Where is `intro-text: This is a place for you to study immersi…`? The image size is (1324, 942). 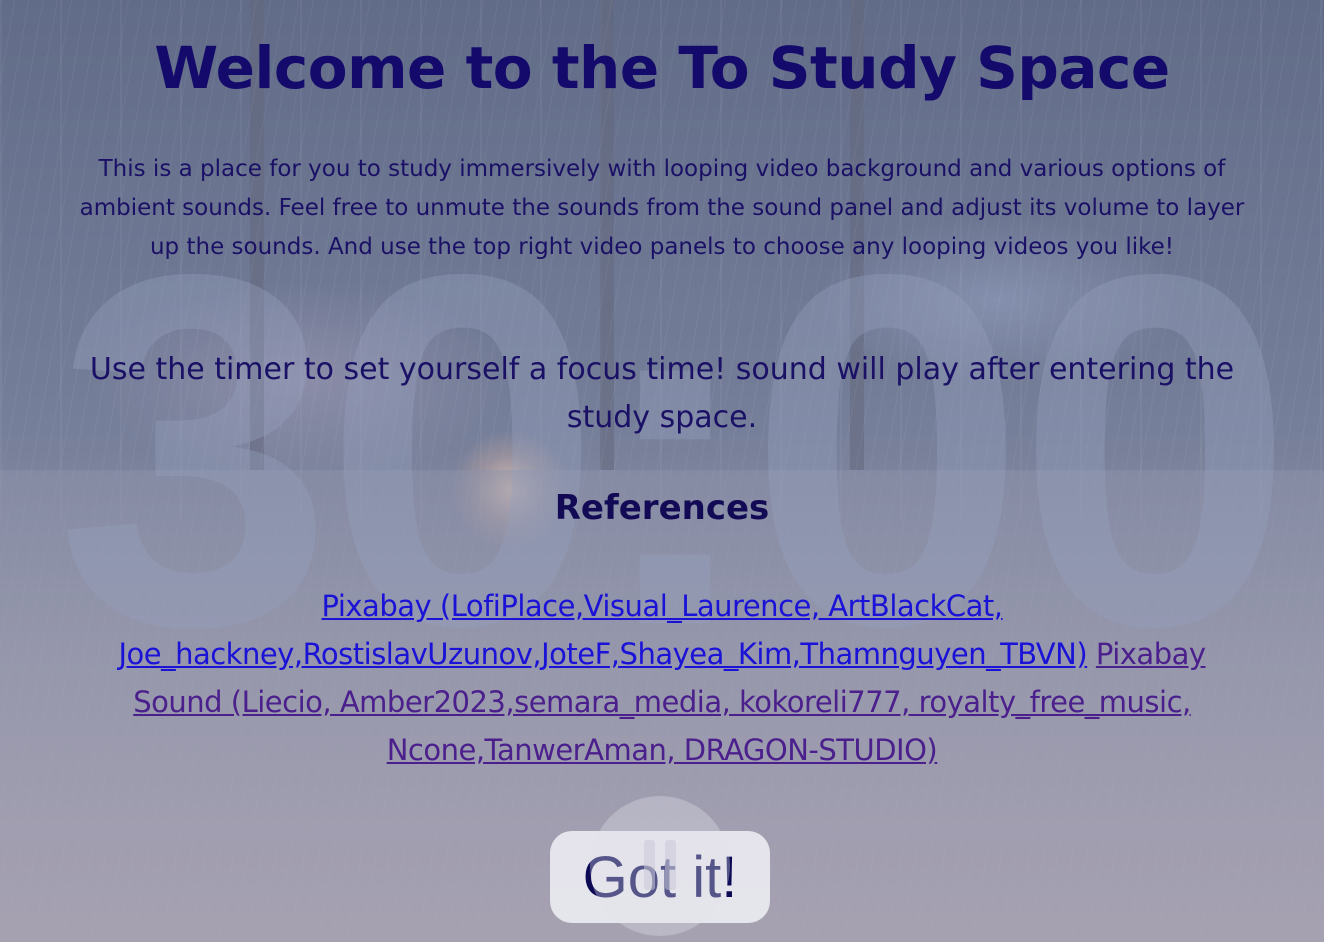 intro-text: This is a place for you to study immersi… is located at coordinates (662, 208).